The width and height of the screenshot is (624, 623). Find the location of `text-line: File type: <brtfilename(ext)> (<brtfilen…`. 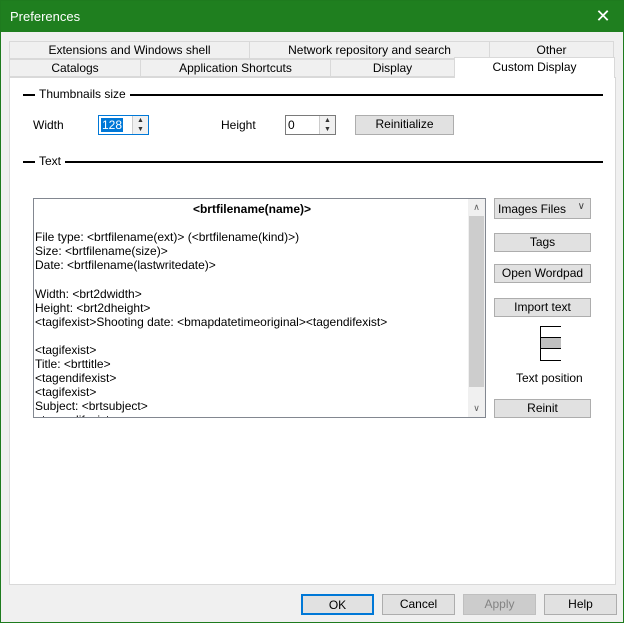

text-line: File type: <brtfilename(ext)> (<brtfilen… is located at coordinates (167, 237).